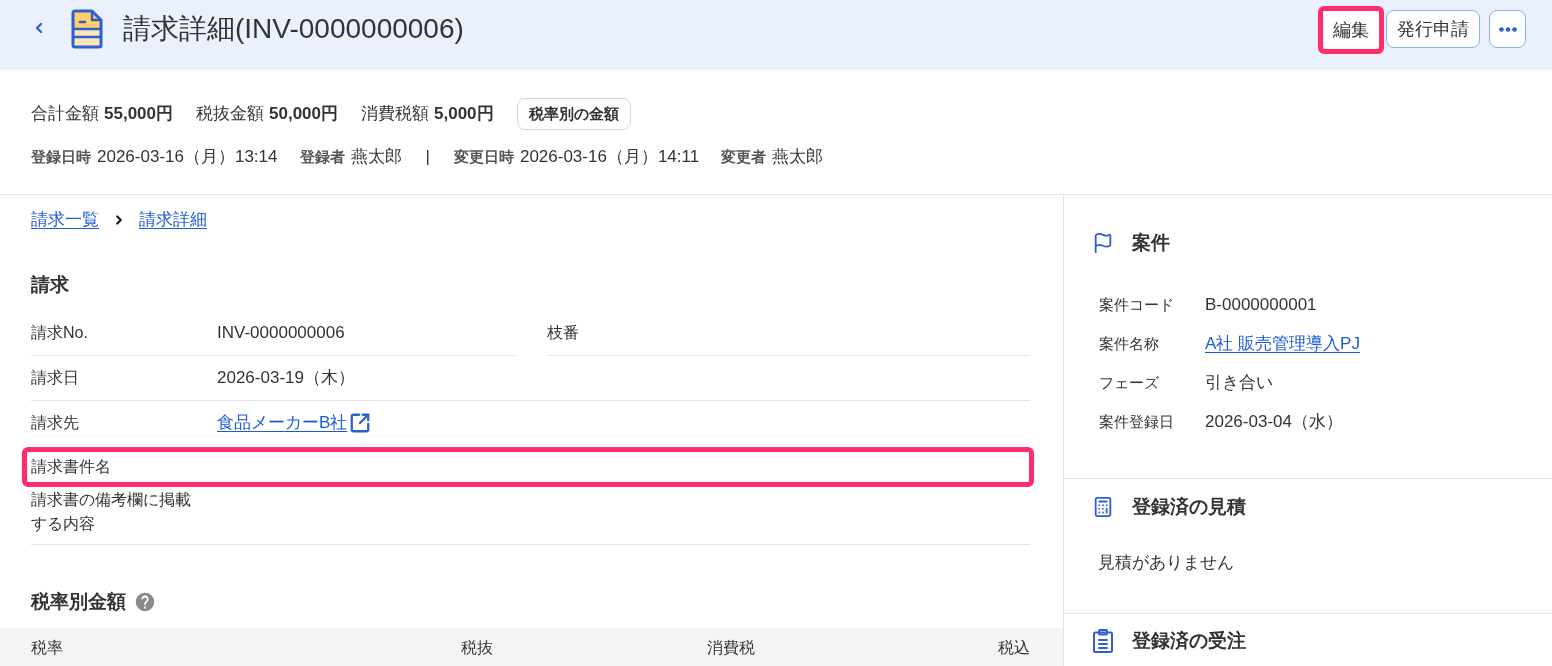 This screenshot has width=1552, height=666. What do you see at coordinates (65, 219) in the screenshot?
I see `breadcrumb-link: 請求一覧` at bounding box center [65, 219].